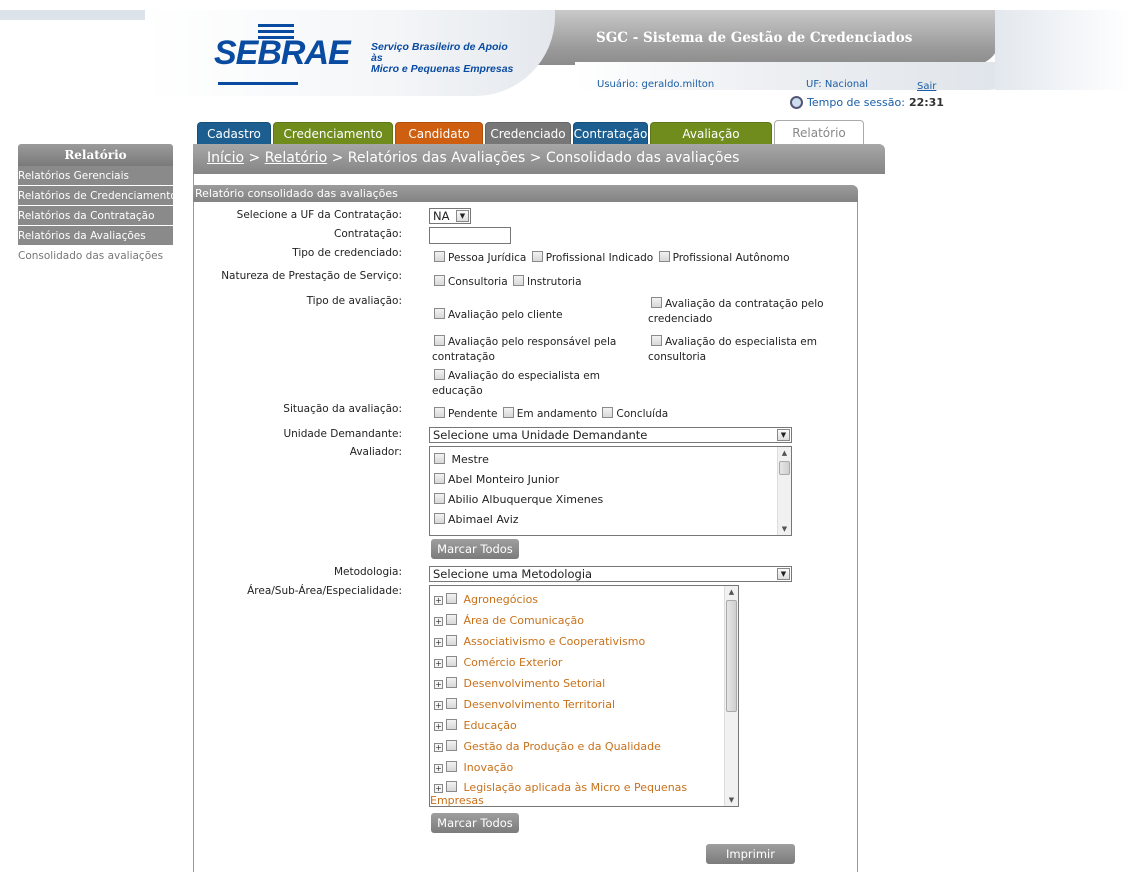 The width and height of the screenshot is (1131, 872). Describe the element at coordinates (487, 258) in the screenshot. I see `checkbox-label: Pessoa Jurídica` at that location.